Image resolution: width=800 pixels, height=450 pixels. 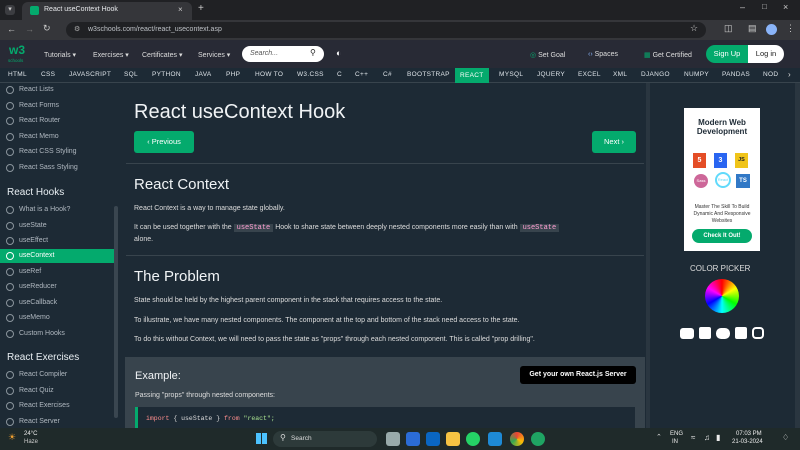 I want to click on lang-react: REACT, so click(x=472, y=75).